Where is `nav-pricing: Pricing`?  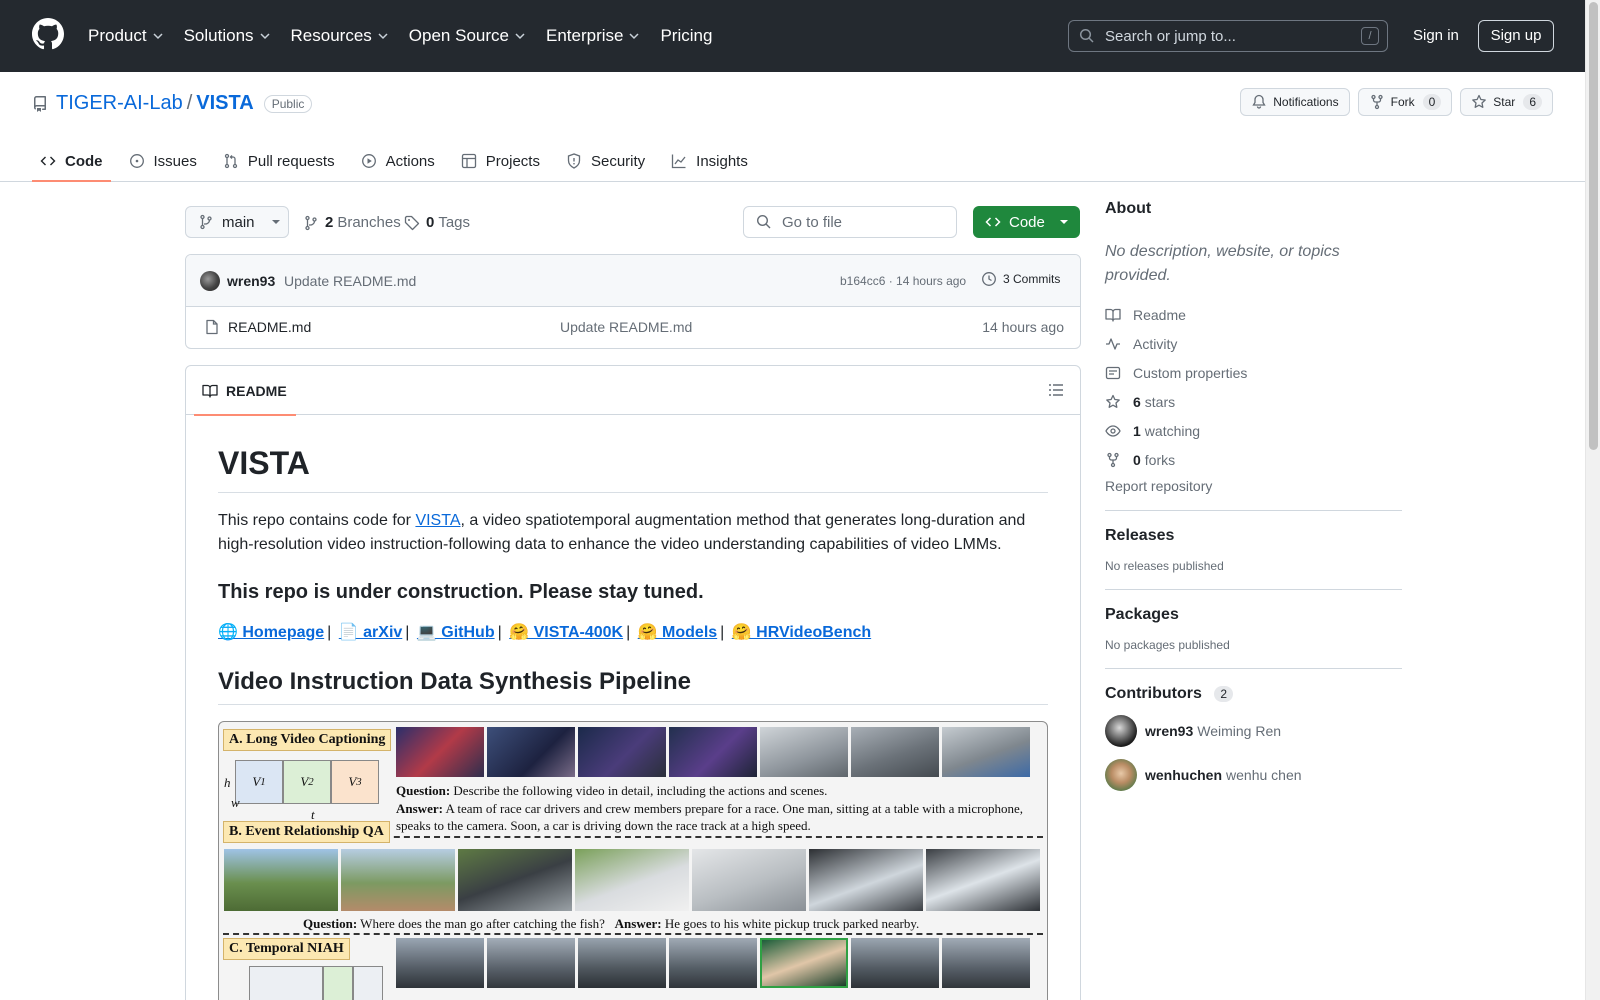 nav-pricing: Pricing is located at coordinates (686, 36).